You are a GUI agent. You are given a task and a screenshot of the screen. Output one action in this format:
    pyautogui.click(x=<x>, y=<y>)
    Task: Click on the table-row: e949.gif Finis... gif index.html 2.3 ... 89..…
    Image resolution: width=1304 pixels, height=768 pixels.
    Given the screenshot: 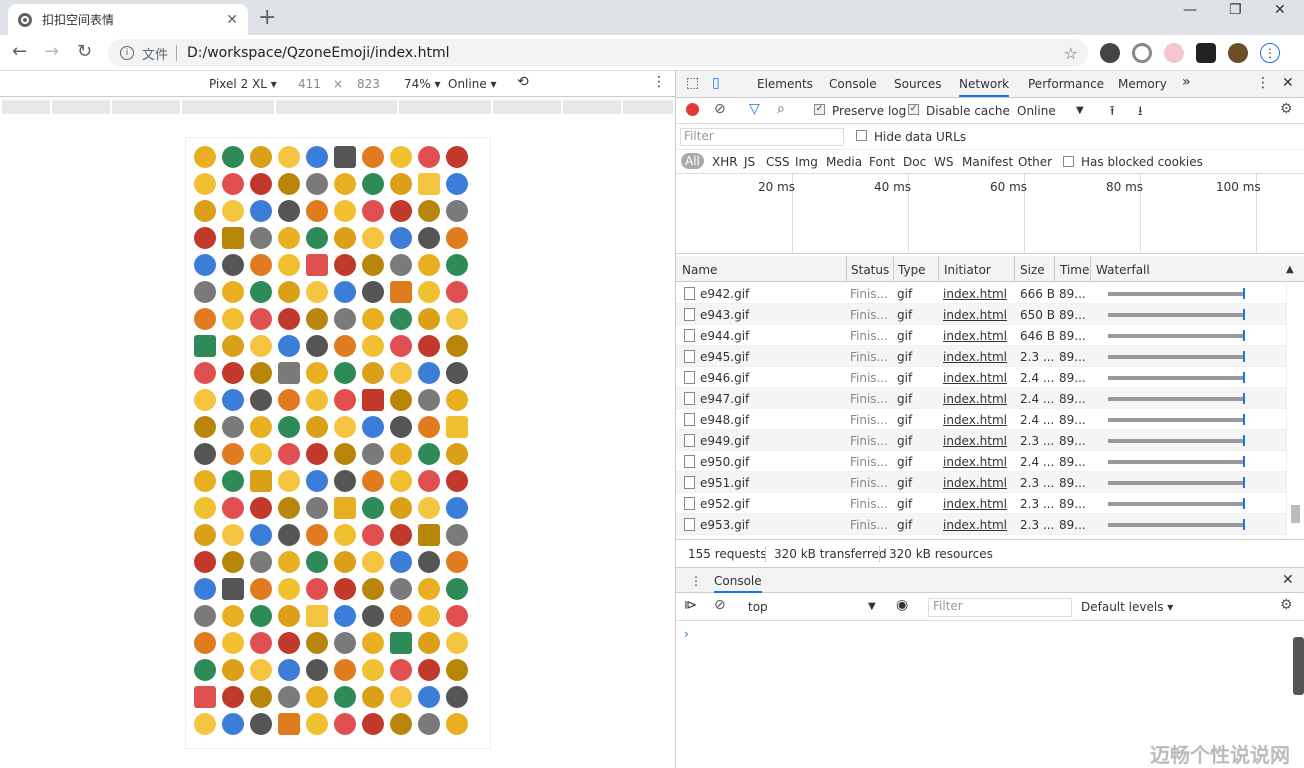 What is the action you would take?
    pyautogui.click(x=981, y=440)
    